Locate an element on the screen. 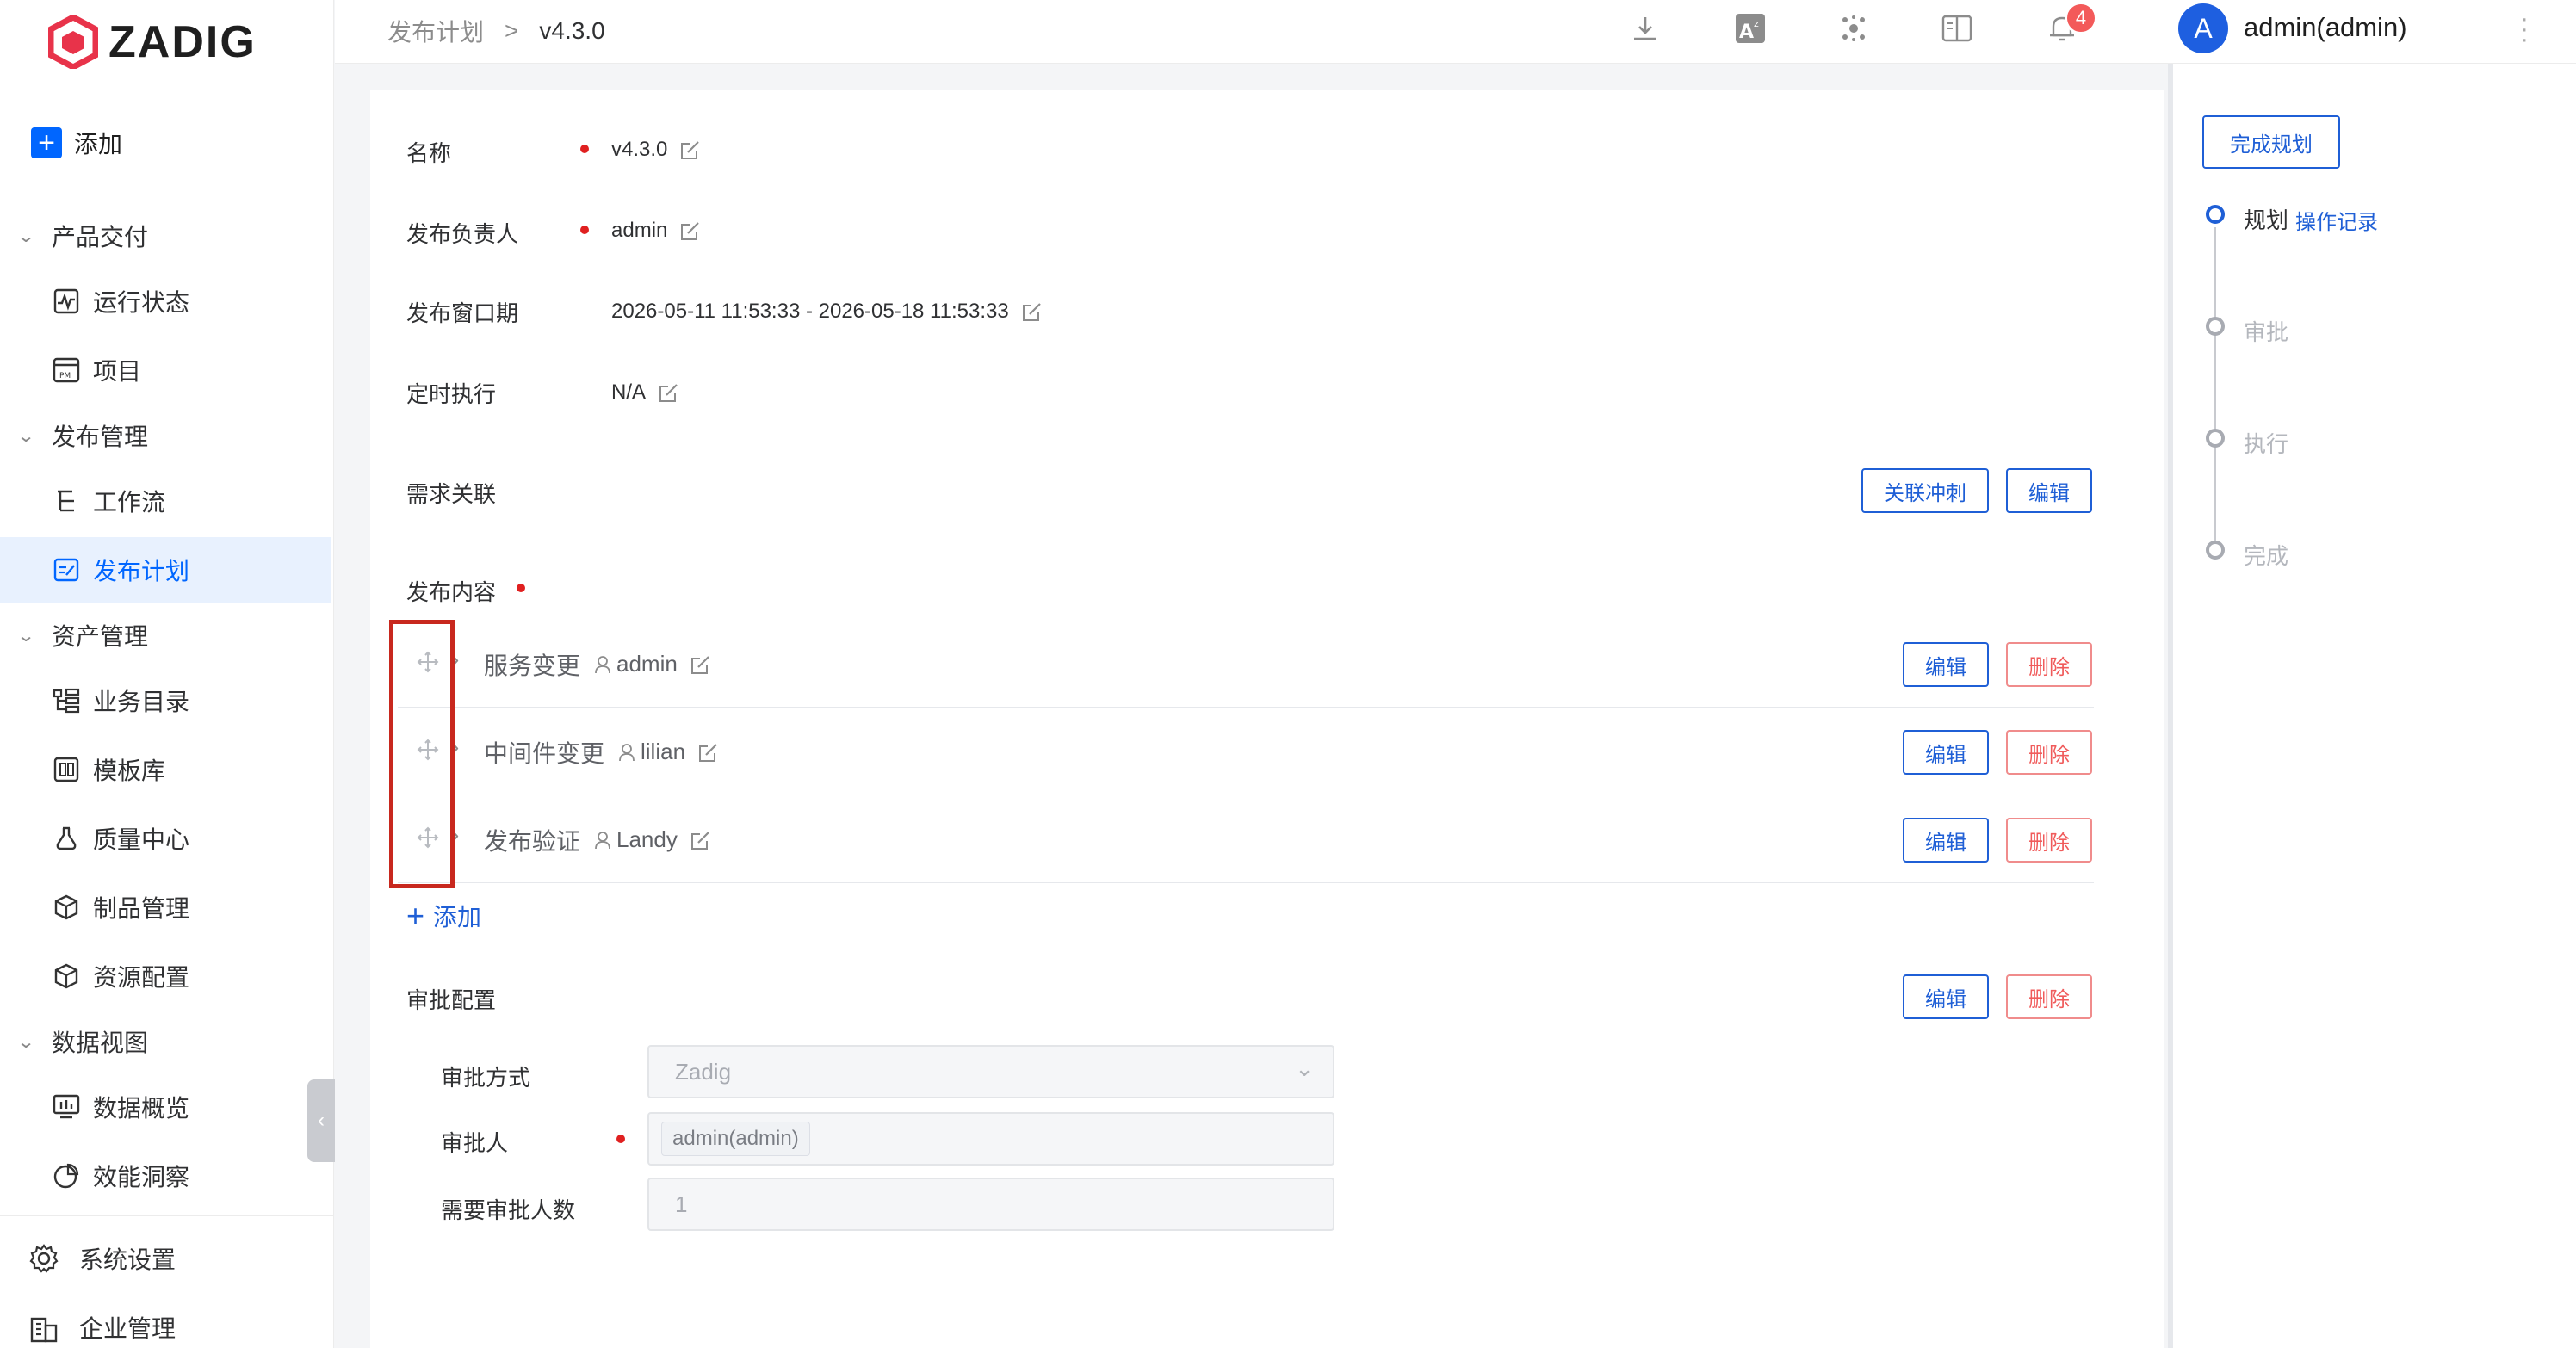 This screenshot has width=2576, height=1348. sidebar-item-label: 质量中心 is located at coordinates (141, 840).